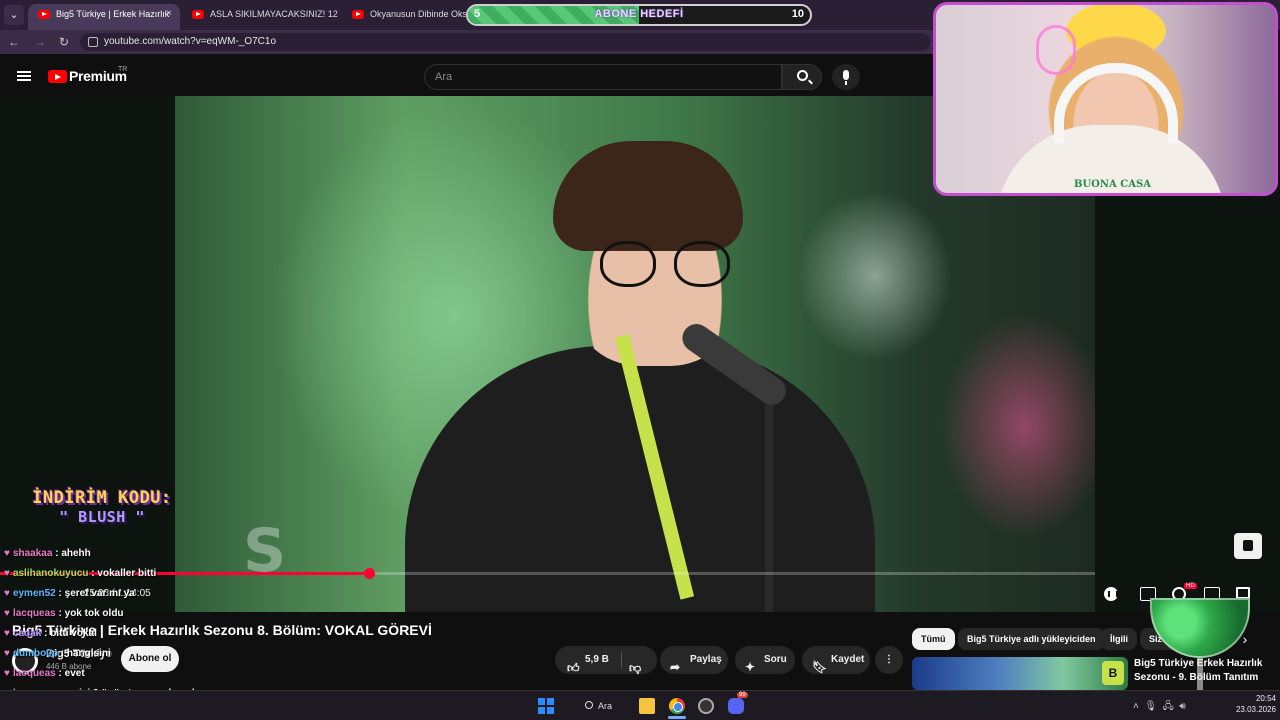 This screenshot has width=1280, height=720. Describe the element at coordinates (1200, 628) in the screenshot. I see `glass-bowl` at that location.